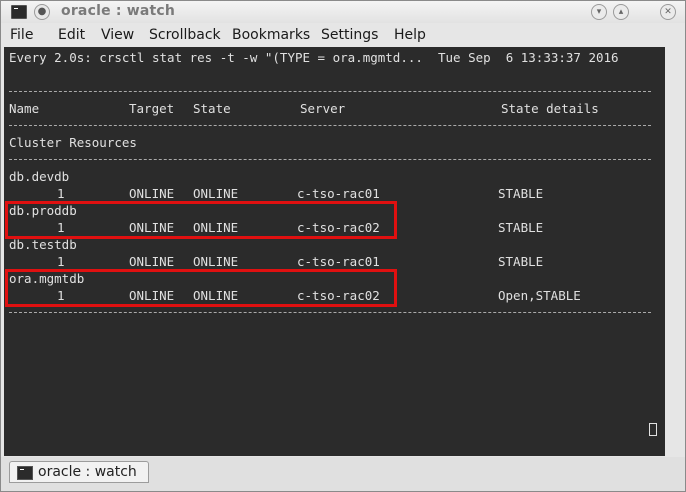 This screenshot has width=686, height=492. I want to click on close-icon: ✕, so click(668, 12).